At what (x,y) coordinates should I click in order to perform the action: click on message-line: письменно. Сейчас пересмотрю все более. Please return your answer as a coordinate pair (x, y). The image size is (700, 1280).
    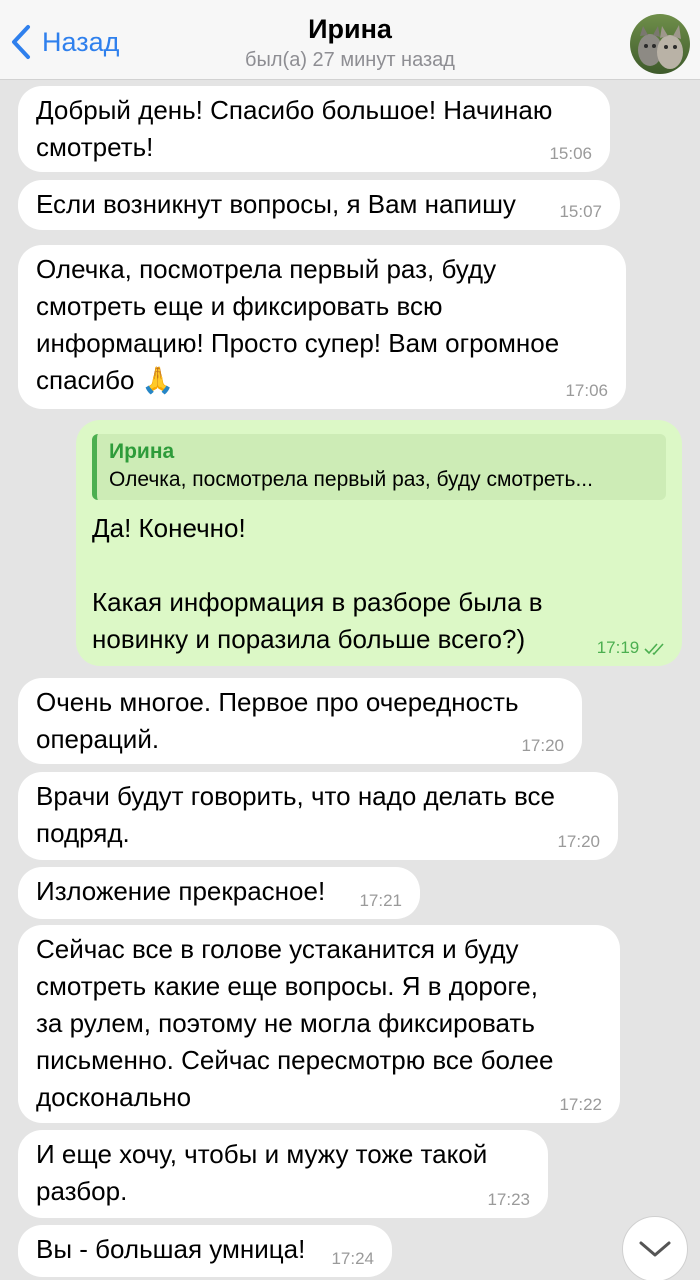
    Looking at the image, I should click on (295, 1060).